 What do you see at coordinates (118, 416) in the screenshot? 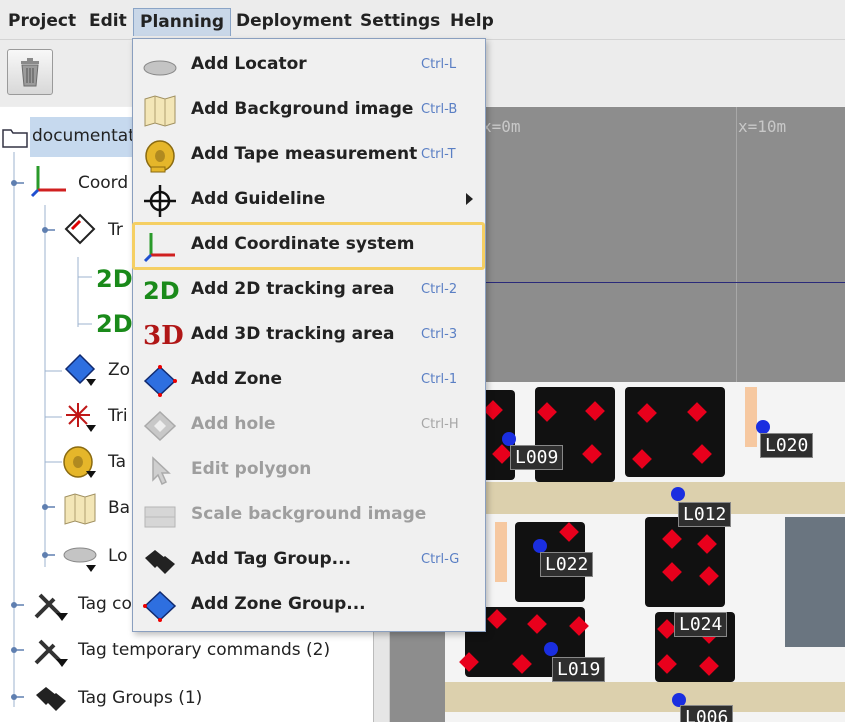
I see `tree-item-triggers: Tri` at bounding box center [118, 416].